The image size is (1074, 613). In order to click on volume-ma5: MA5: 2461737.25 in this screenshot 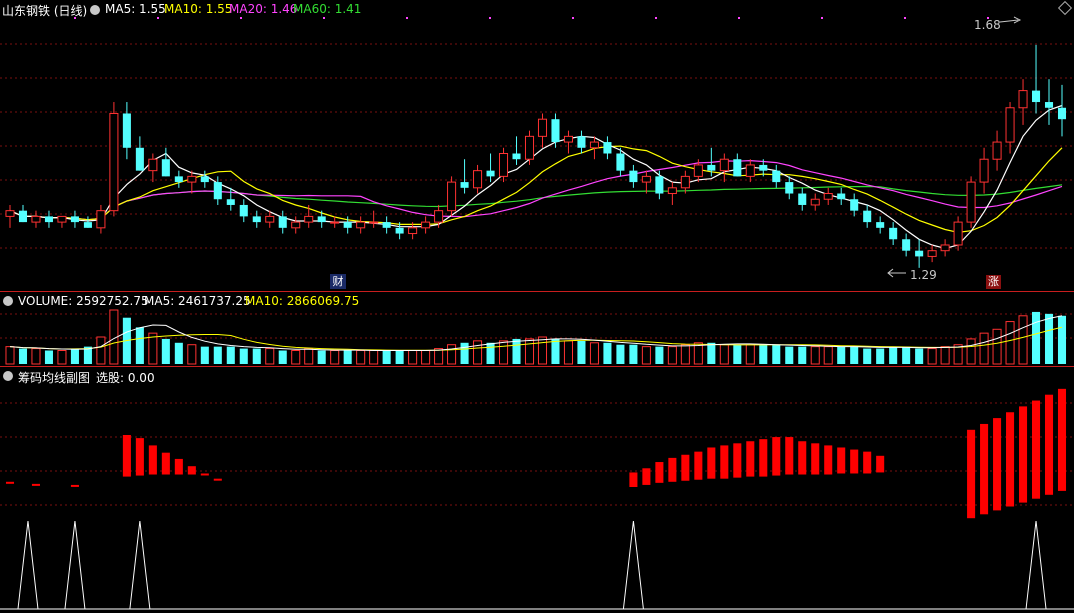, I will do `click(197, 301)`.